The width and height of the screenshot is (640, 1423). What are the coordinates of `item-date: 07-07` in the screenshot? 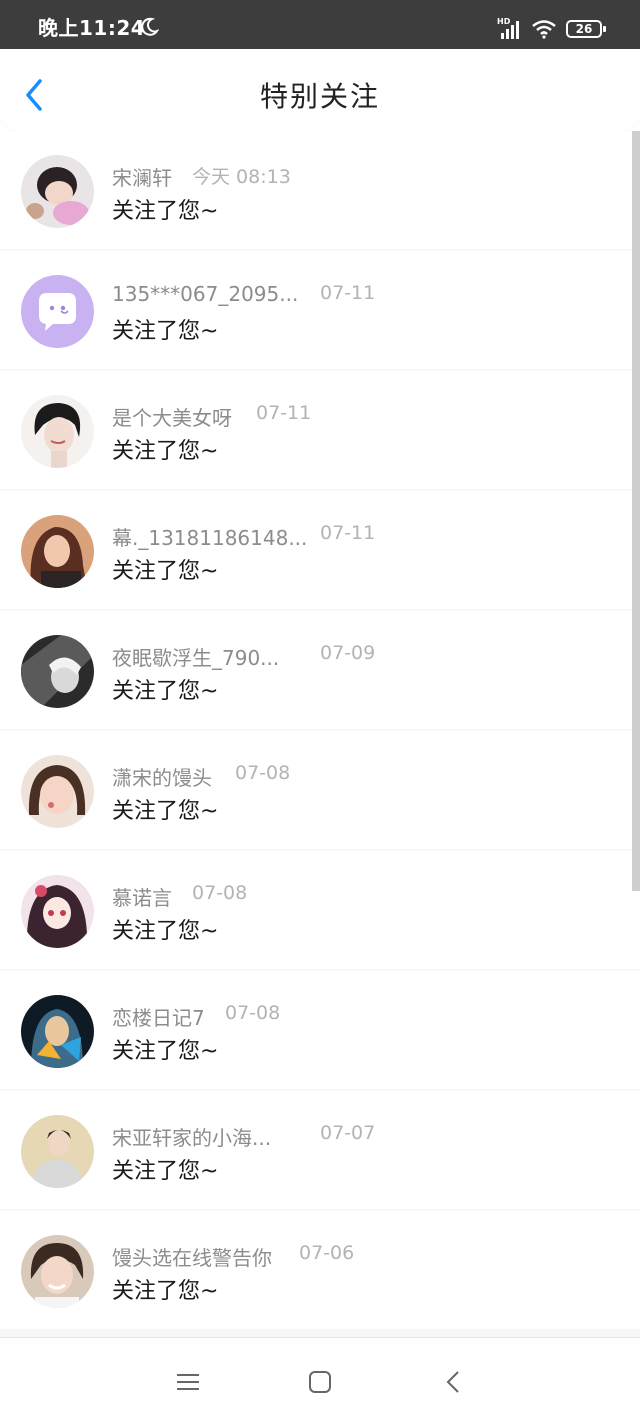 It's located at (348, 1133).